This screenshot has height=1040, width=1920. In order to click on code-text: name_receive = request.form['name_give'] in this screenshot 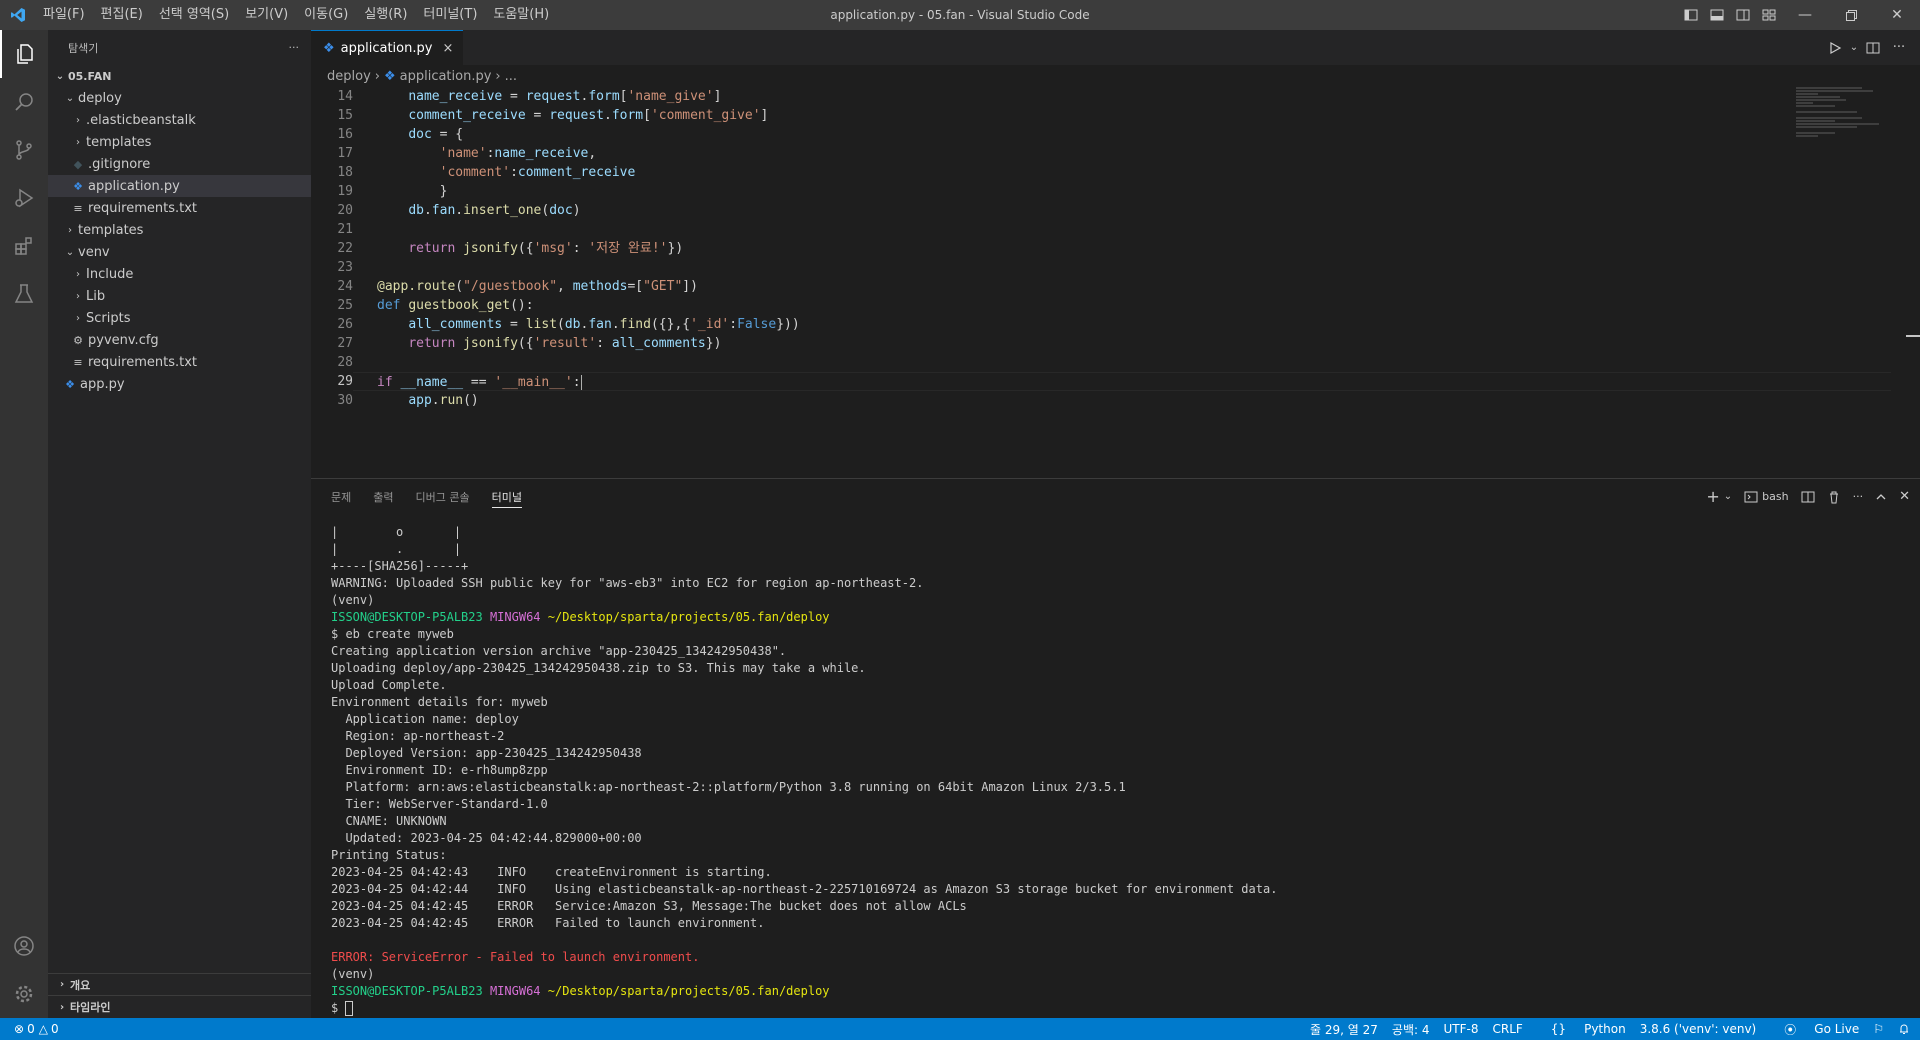, I will do `click(565, 96)`.